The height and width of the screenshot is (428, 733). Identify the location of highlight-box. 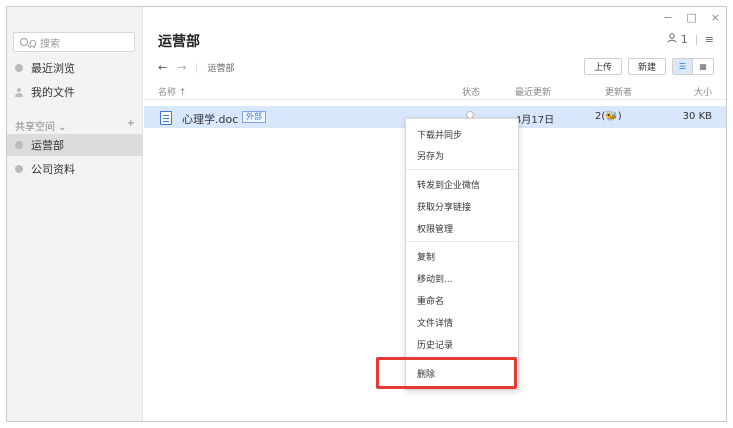
(446, 373).